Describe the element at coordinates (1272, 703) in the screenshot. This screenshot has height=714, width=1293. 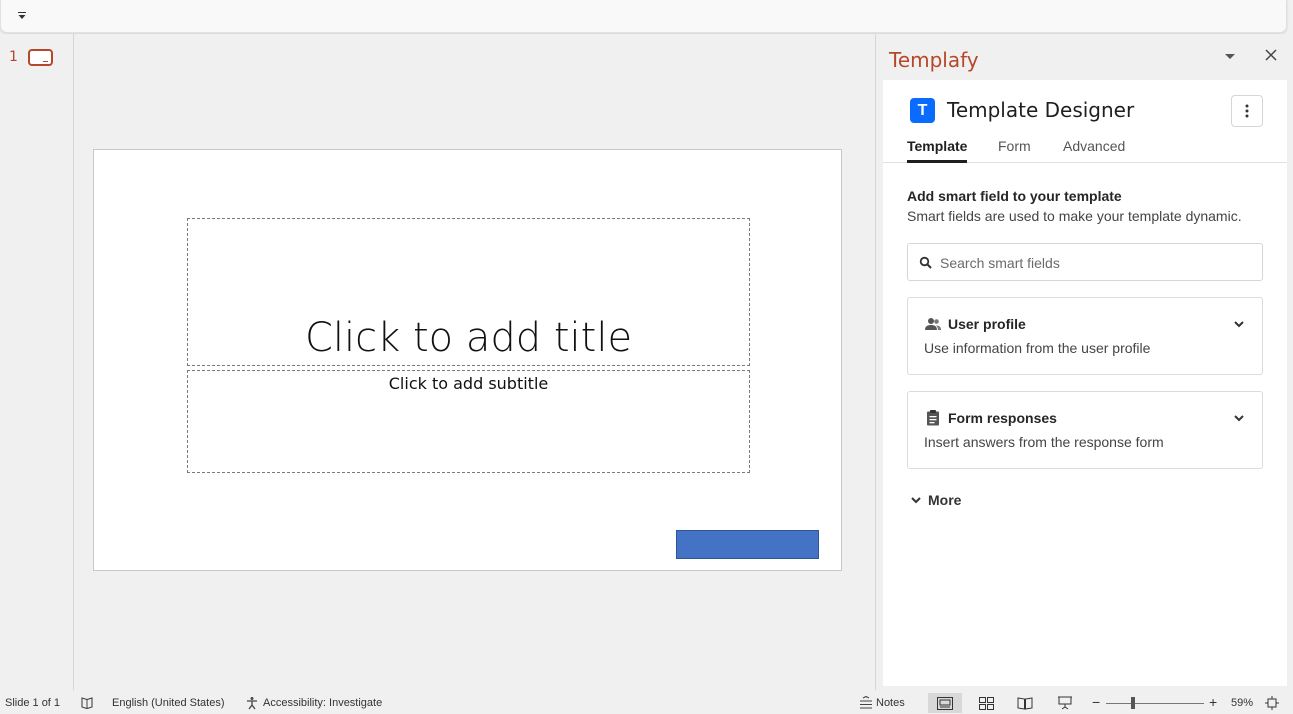
I see `fit-to-window-icon` at that location.